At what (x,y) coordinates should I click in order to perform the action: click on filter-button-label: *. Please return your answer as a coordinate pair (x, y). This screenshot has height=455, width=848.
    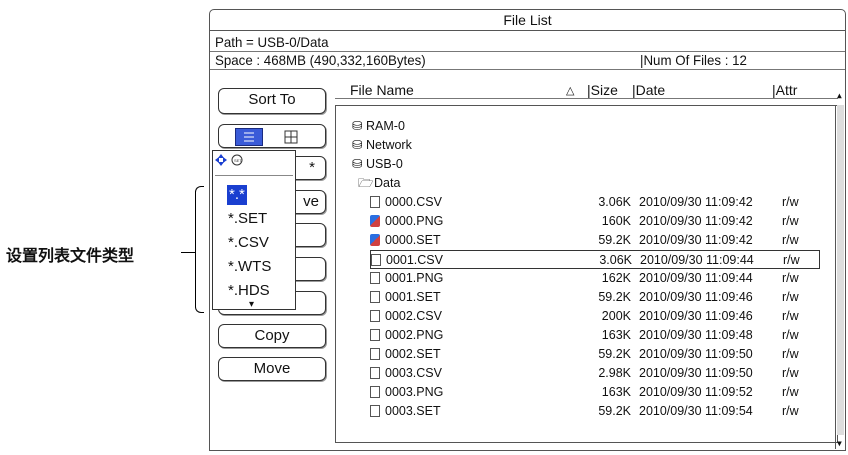
    Looking at the image, I should click on (312, 167).